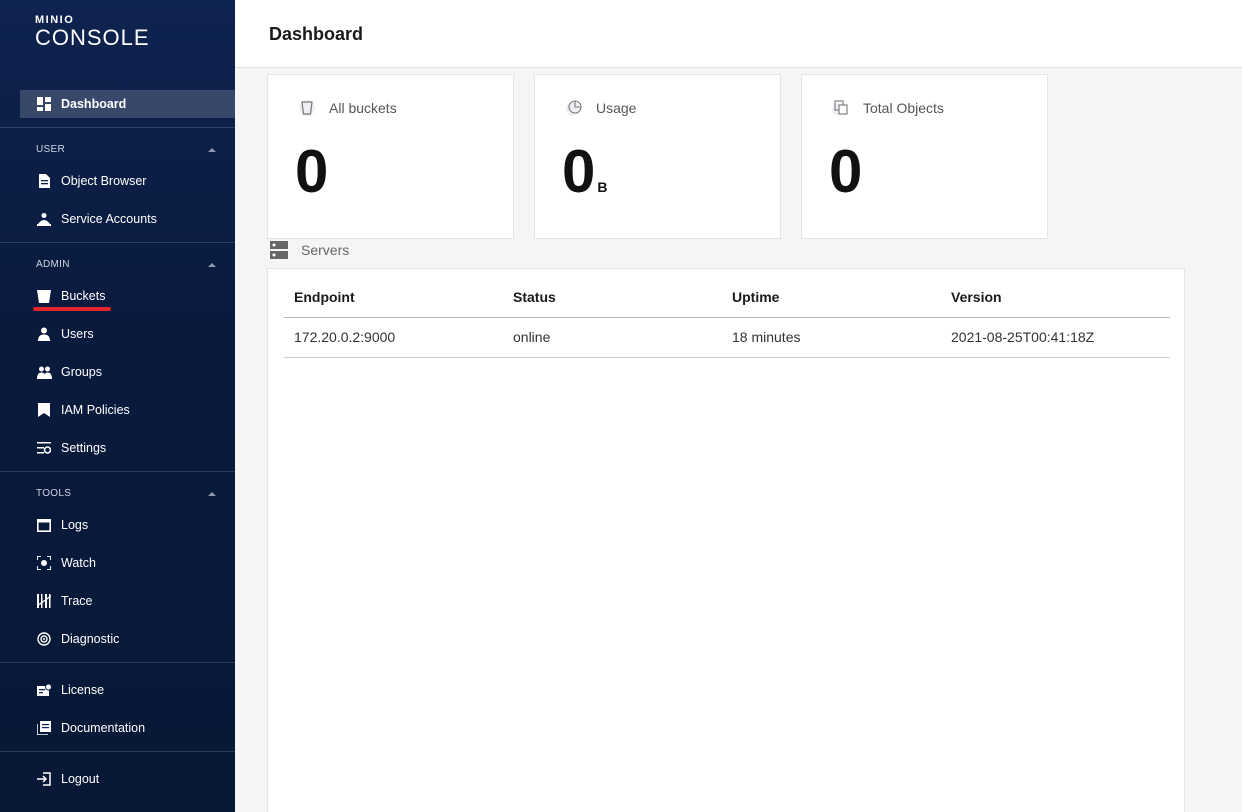 This screenshot has width=1242, height=812. What do you see at coordinates (841, 108) in the screenshot?
I see `objects-icon` at bounding box center [841, 108].